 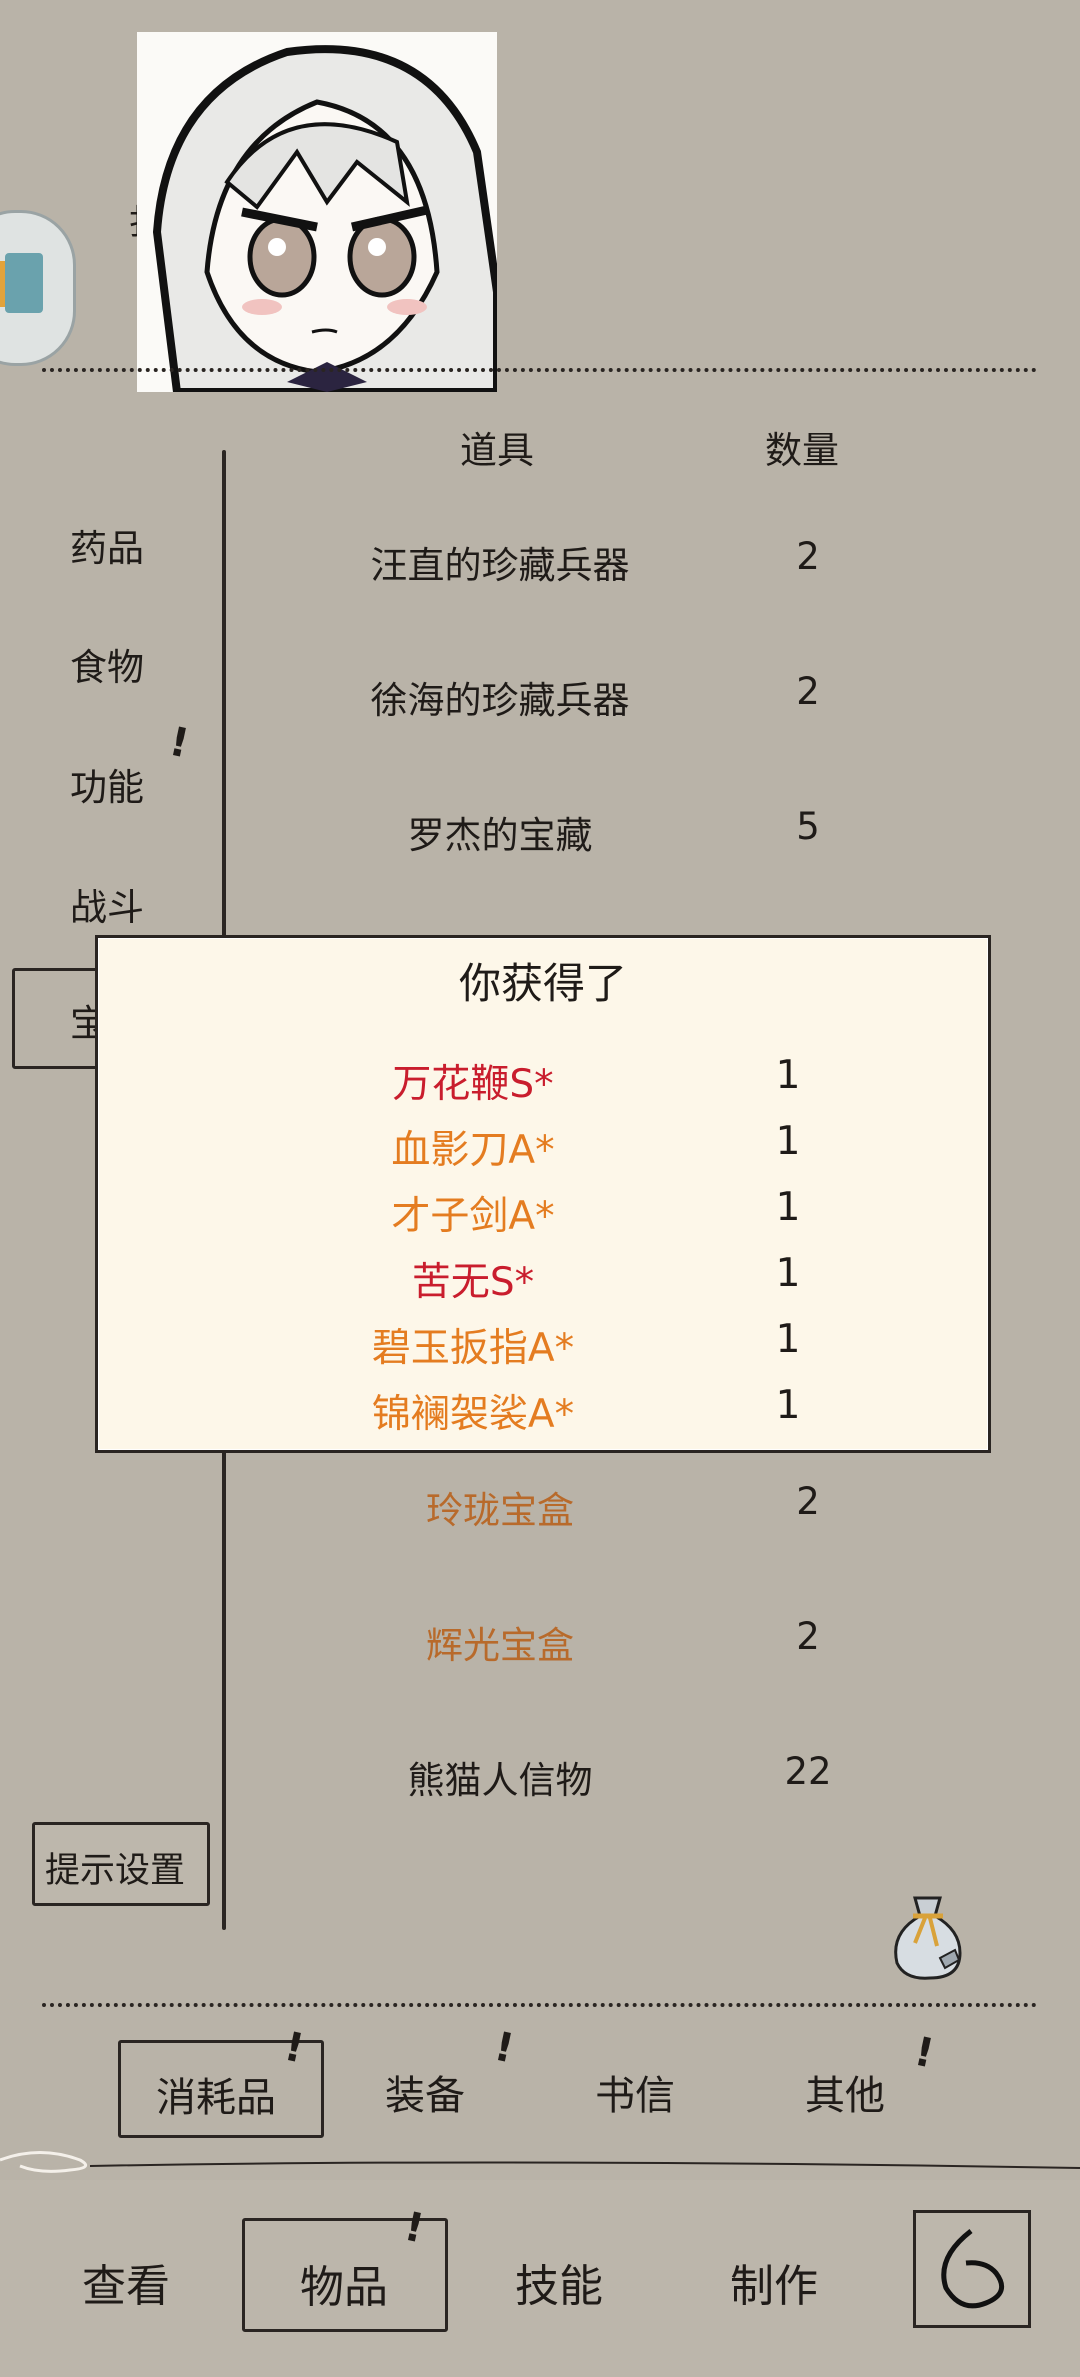 I want to click on tab-consumables-label: 消耗品, so click(x=216, y=2098).